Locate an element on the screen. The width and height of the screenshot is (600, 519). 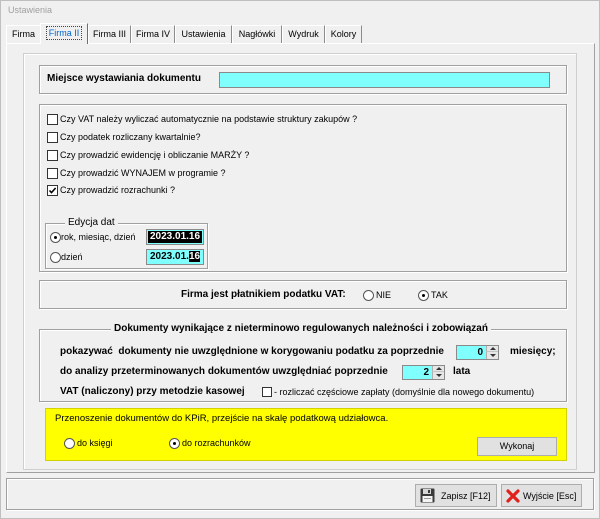
tab-wydruk: Wydruk is located at coordinates (303, 34).